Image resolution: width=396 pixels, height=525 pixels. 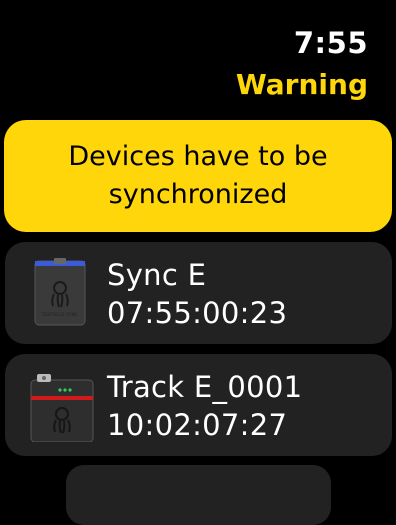 I want to click on partial-button, so click(x=198, y=495).